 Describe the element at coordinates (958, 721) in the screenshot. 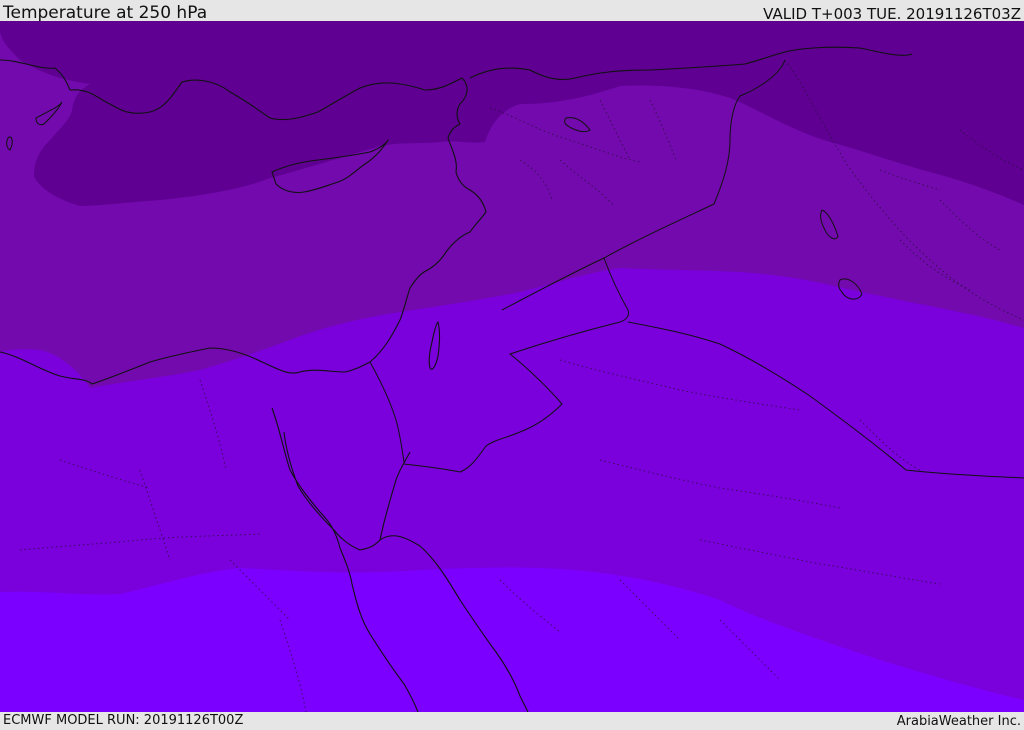

I see `credit-label: ArabiaWeather Inc.` at that location.